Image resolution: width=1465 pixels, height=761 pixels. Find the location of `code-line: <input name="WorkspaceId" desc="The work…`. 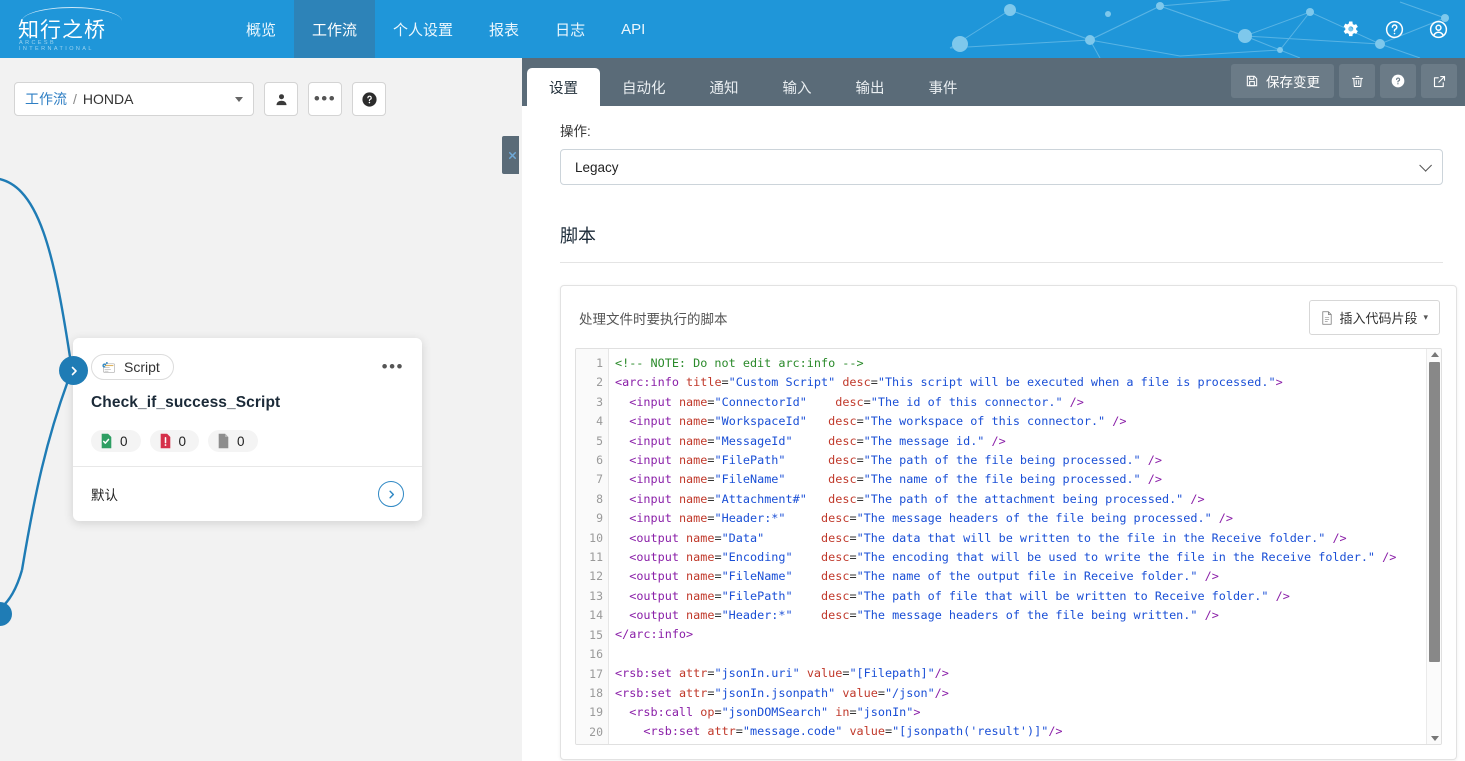

code-line: <input name="WorkspaceId" desc="The work… is located at coordinates (878, 421).